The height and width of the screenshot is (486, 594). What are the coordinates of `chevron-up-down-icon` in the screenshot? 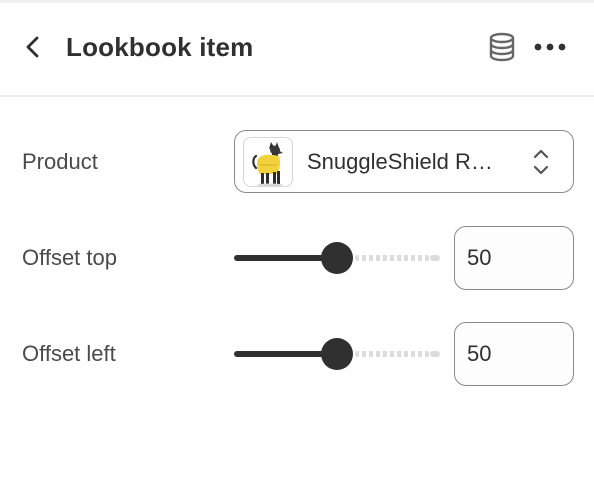 It's located at (541, 162).